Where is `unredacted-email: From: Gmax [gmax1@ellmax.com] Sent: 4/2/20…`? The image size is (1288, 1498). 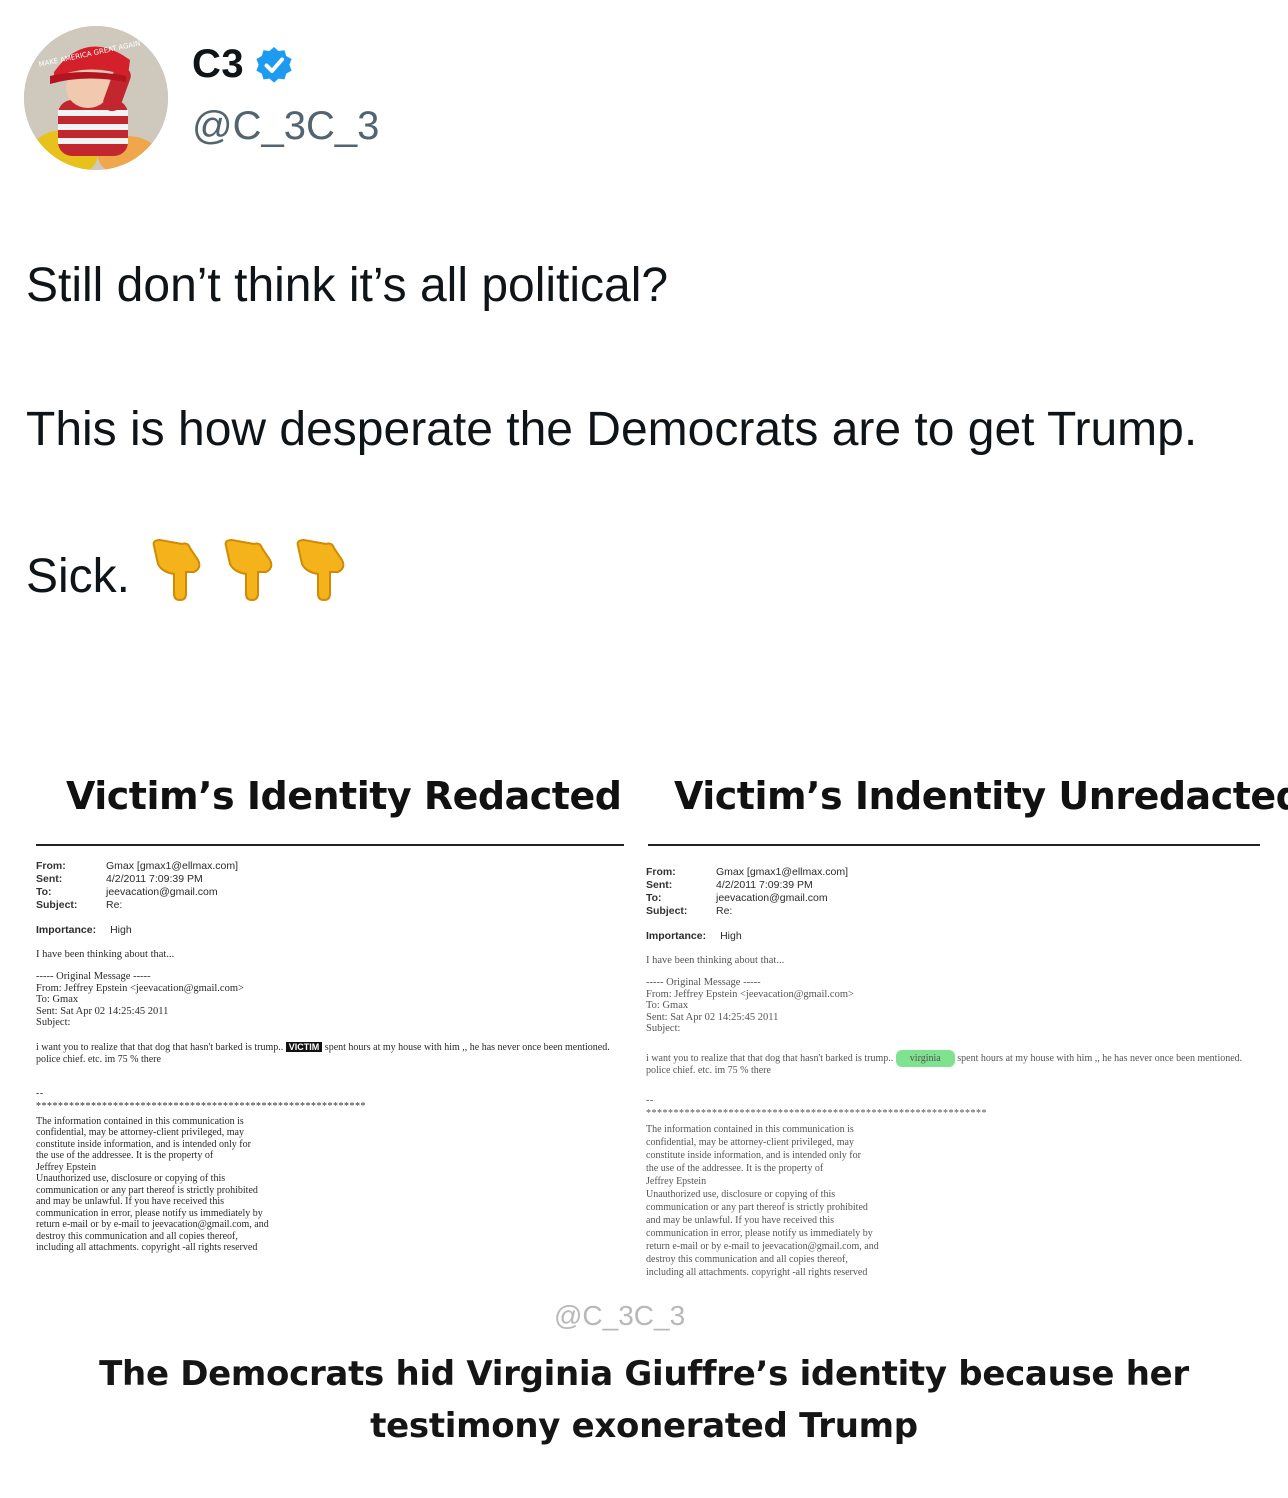
unredacted-email: From: Gmax [gmax1@ellmax.com] Sent: 4/2/20… is located at coordinates (951, 1072).